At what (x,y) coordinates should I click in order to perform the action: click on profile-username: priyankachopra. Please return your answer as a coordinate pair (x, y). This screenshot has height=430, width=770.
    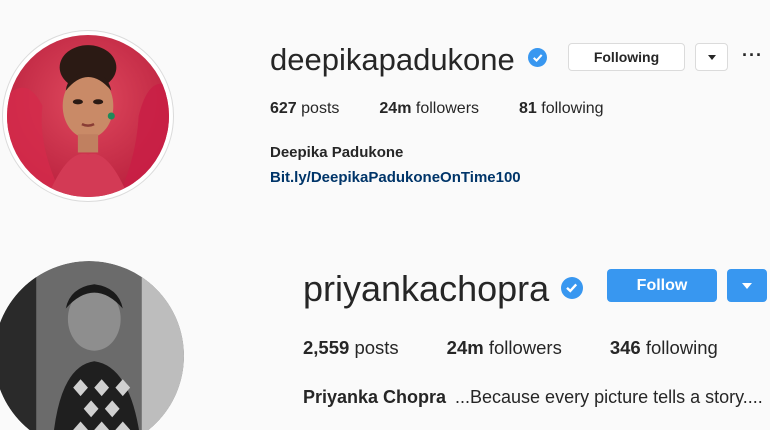
    Looking at the image, I should click on (426, 288).